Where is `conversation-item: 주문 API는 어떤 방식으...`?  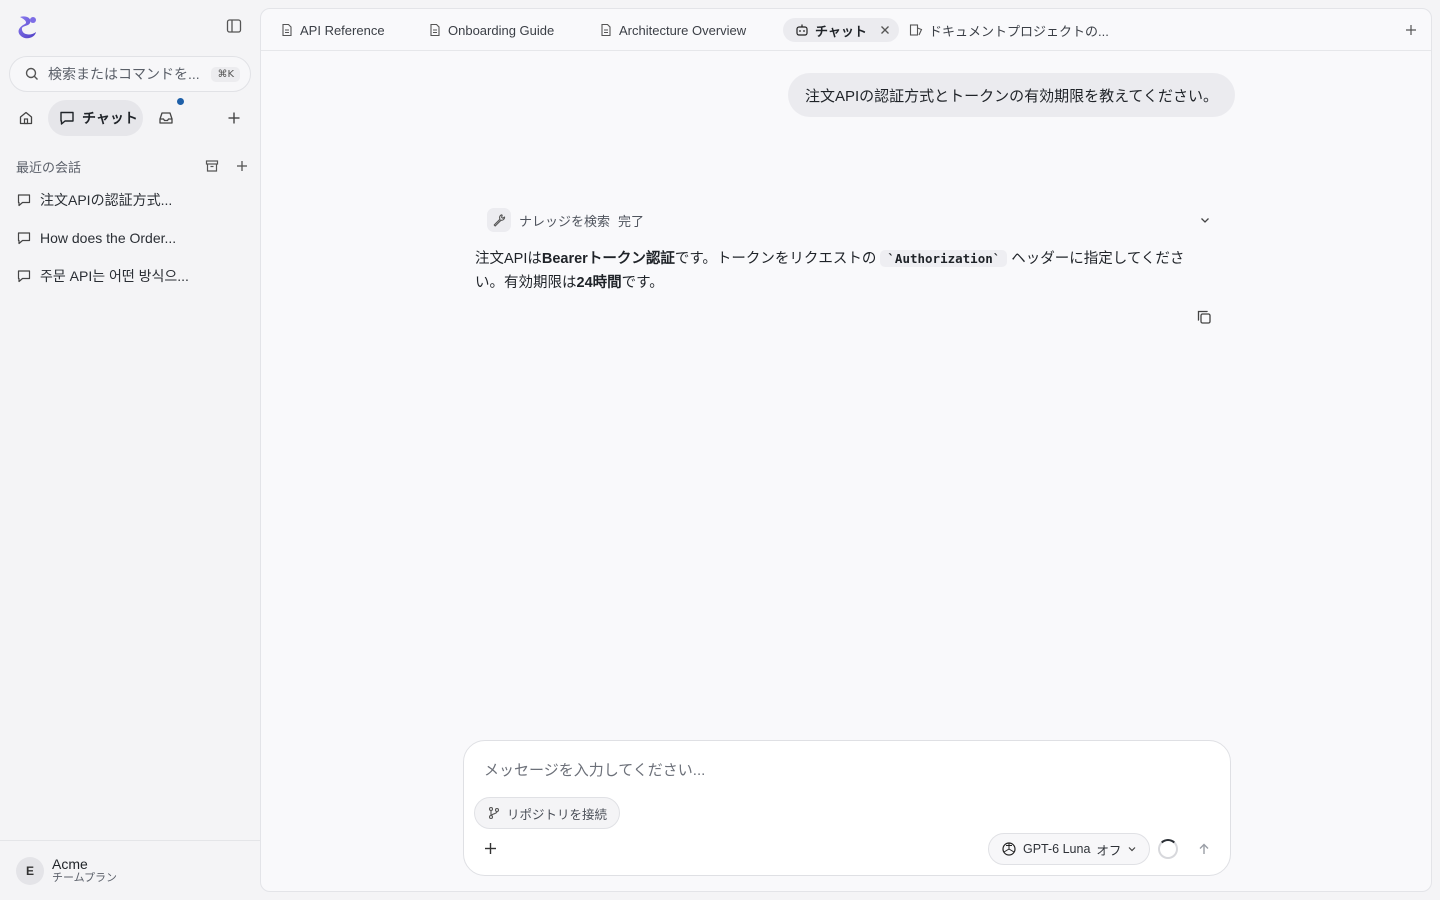
conversation-item: 주문 API는 어떤 방식으... is located at coordinates (131, 276).